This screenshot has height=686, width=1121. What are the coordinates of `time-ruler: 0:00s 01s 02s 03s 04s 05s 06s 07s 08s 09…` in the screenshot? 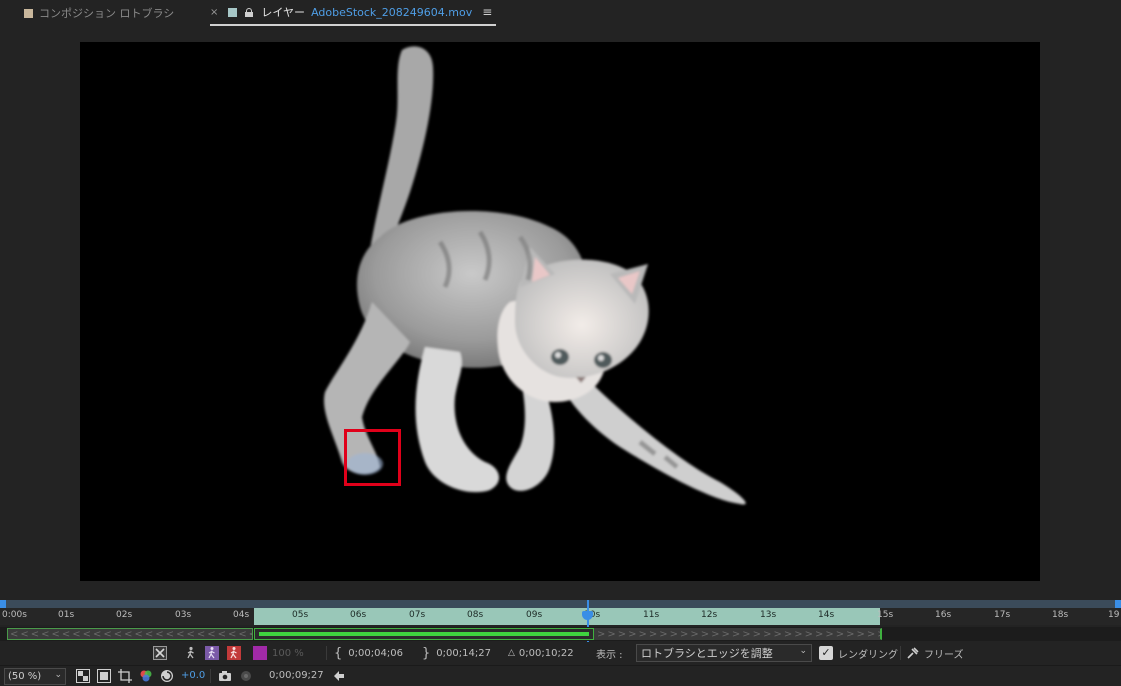 It's located at (560, 616).